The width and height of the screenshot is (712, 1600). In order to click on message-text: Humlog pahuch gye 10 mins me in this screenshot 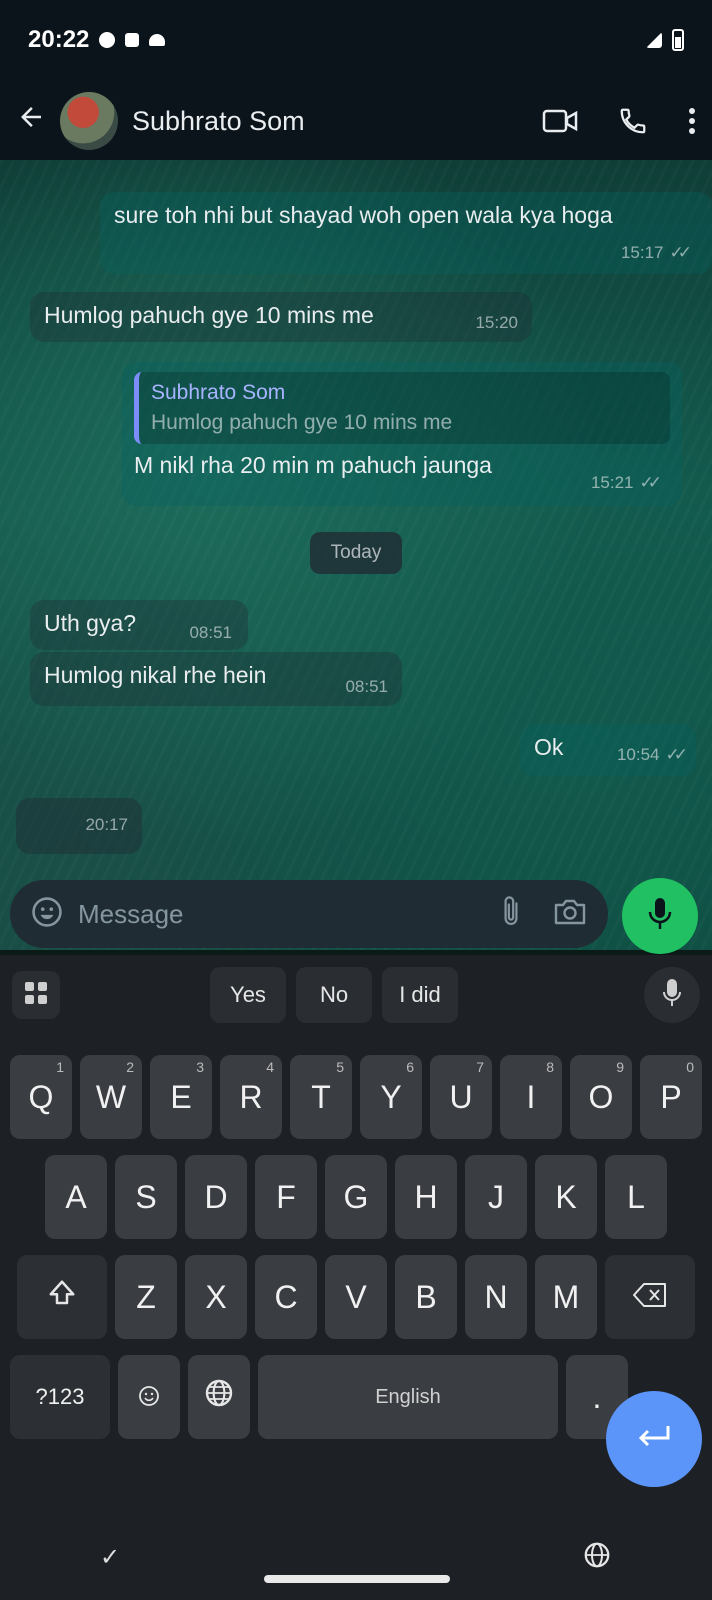, I will do `click(209, 315)`.